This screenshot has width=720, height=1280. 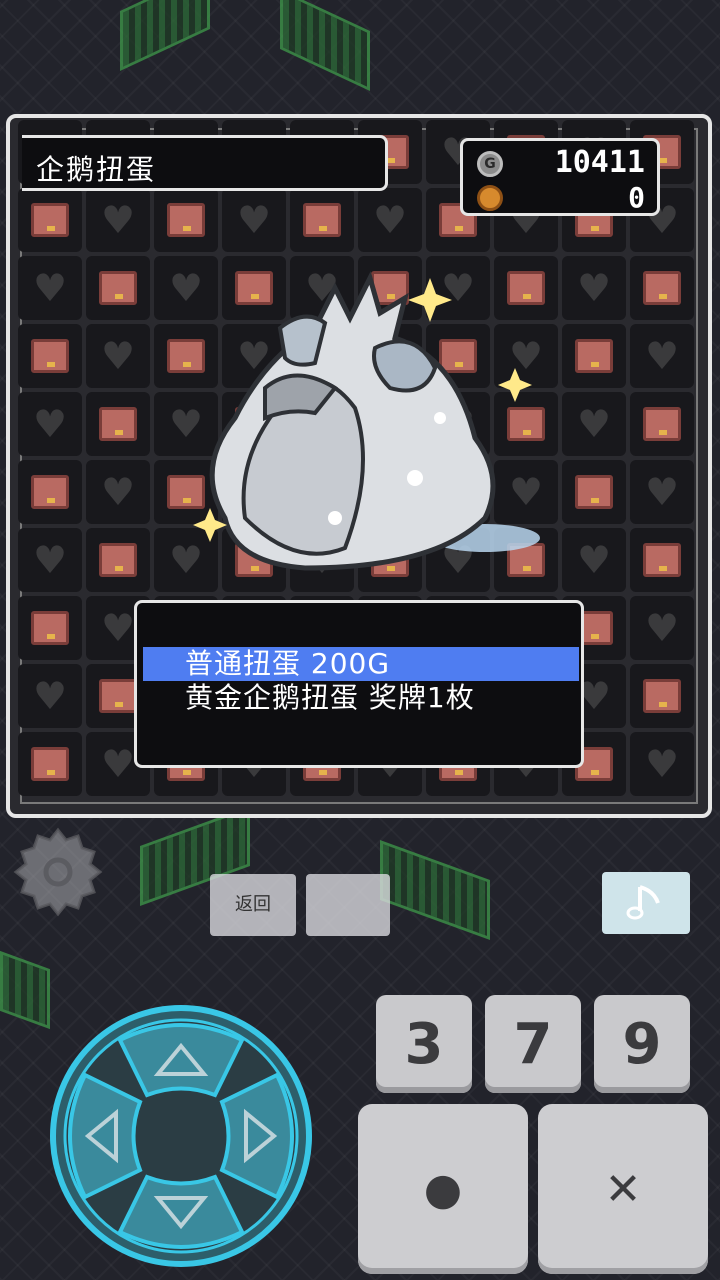 What do you see at coordinates (599, 162) in the screenshot?
I see `gold-amount: 10411` at bounding box center [599, 162].